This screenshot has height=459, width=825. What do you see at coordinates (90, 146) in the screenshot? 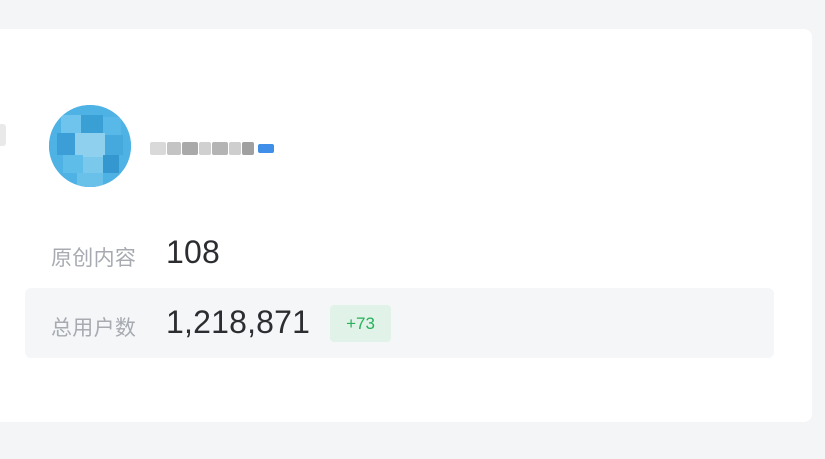
I see `avatar` at bounding box center [90, 146].